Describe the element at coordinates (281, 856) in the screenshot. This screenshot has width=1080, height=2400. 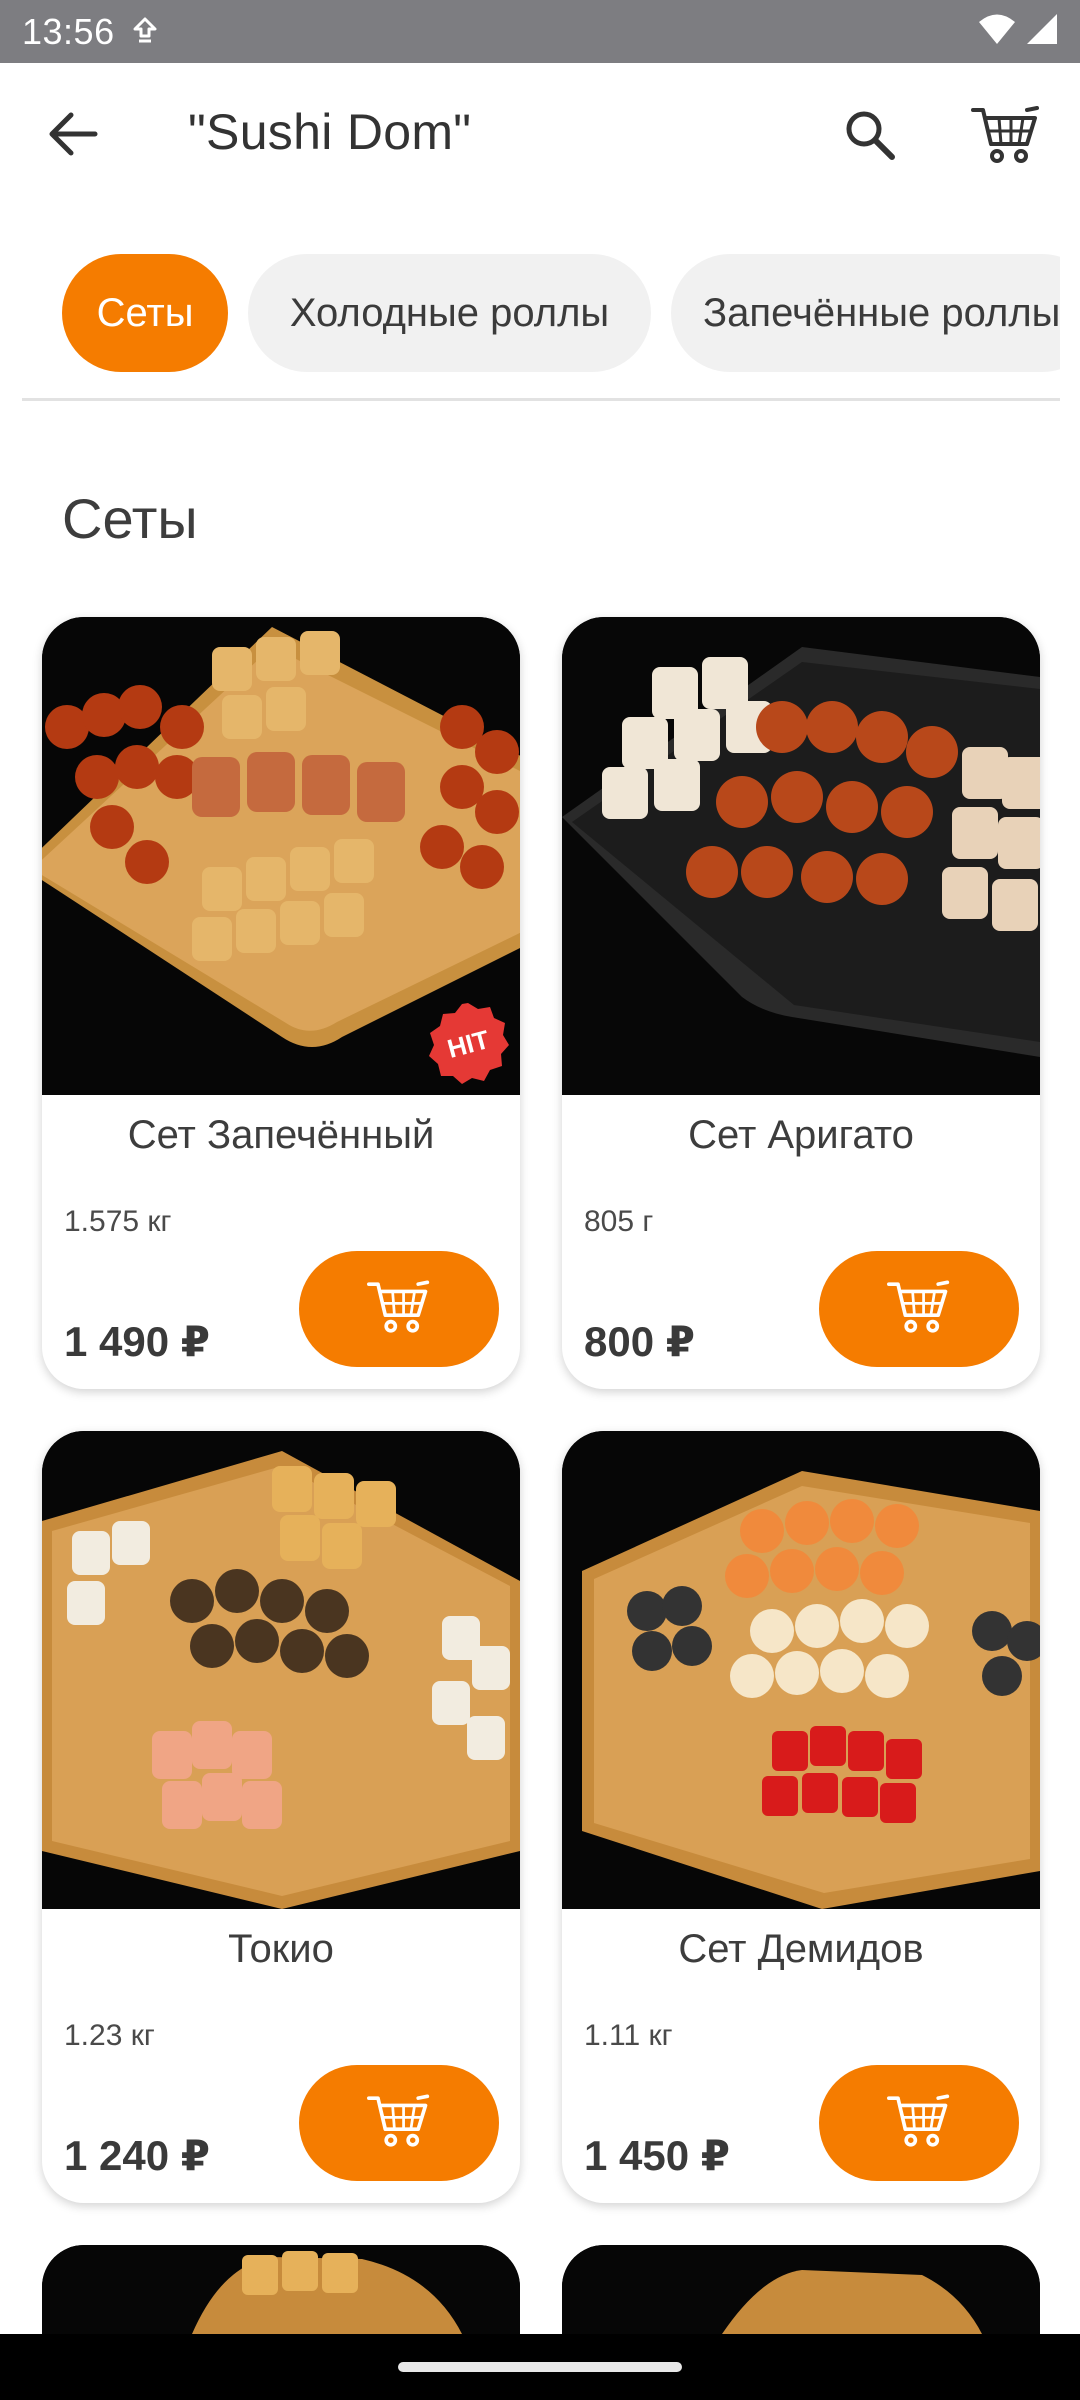
I see `product-image: HIT` at that location.